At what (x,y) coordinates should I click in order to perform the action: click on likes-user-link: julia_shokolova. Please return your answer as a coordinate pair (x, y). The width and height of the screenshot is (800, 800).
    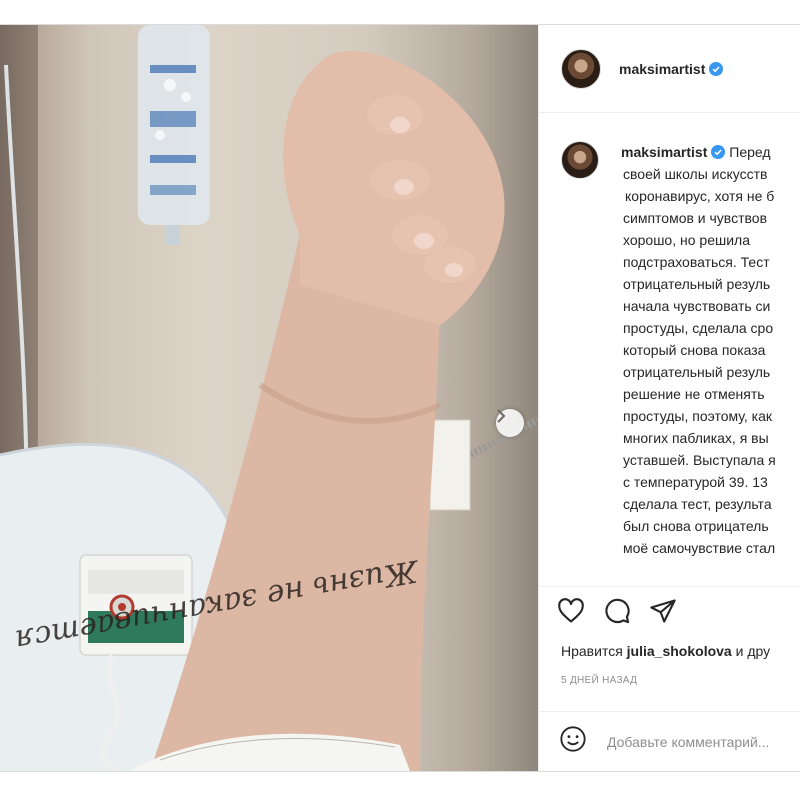
    Looking at the image, I should click on (679, 651).